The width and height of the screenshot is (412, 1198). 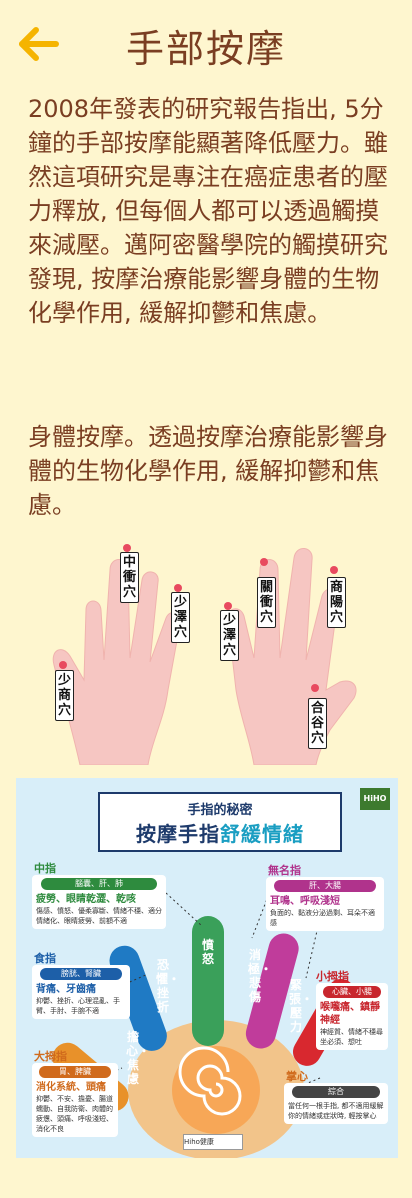 I want to click on card-desc: 神經質、情緒不穩尋坐必須、想吐, so click(x=351, y=1037).